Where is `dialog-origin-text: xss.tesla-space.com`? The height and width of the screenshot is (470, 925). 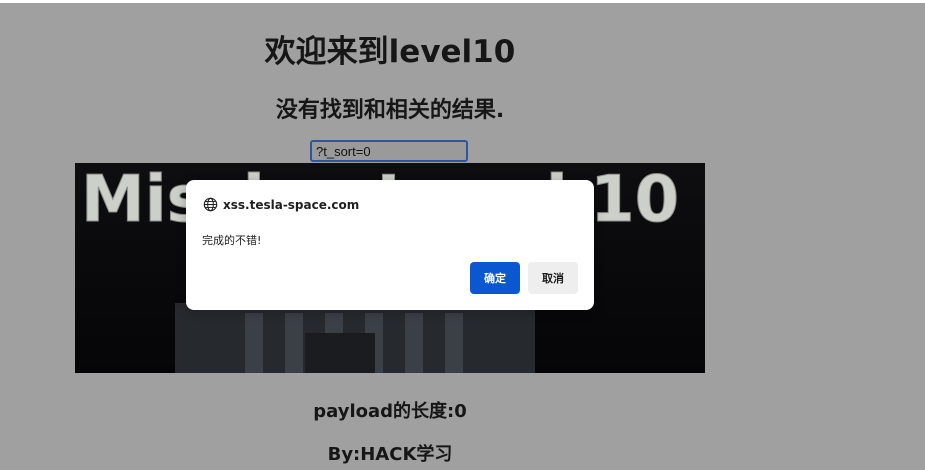 dialog-origin-text: xss.tesla-space.com is located at coordinates (291, 204).